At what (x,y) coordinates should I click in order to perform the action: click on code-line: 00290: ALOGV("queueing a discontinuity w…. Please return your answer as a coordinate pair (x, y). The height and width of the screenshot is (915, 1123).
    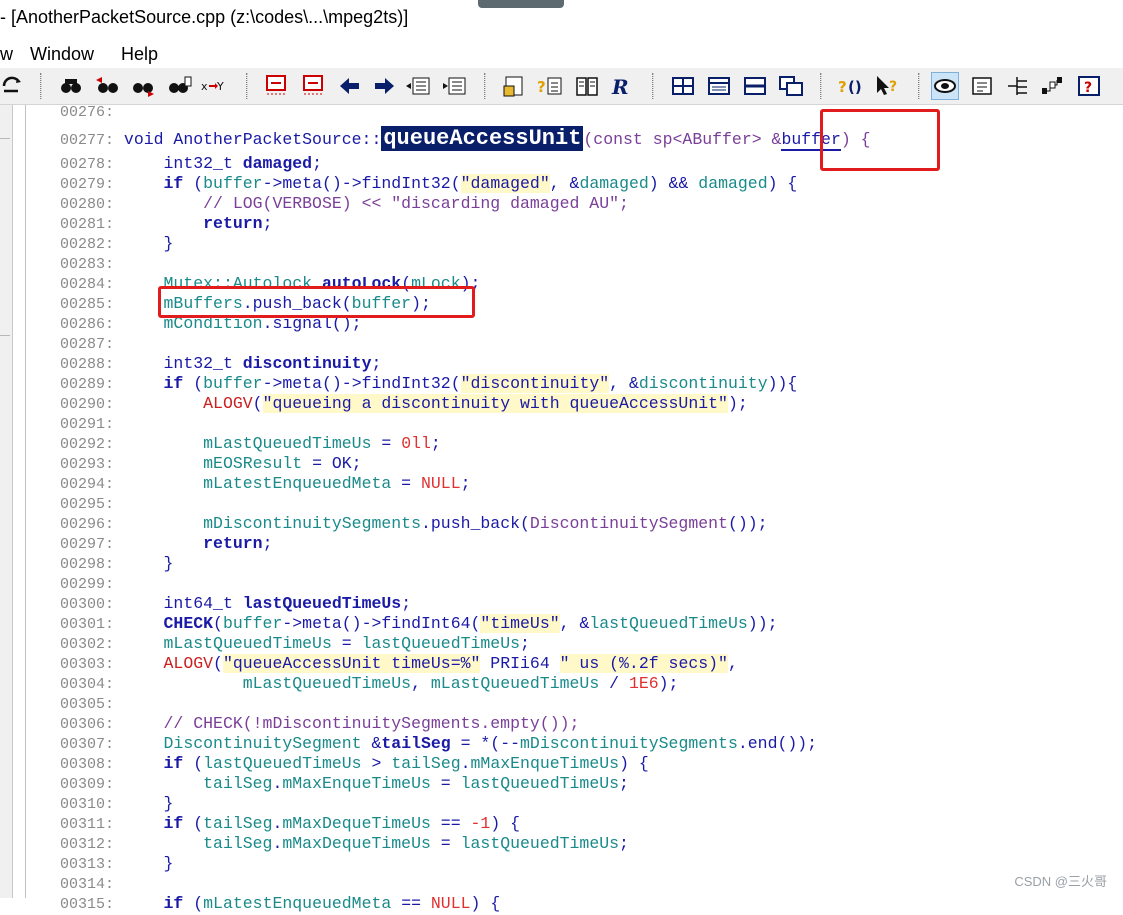
    Looking at the image, I should click on (404, 403).